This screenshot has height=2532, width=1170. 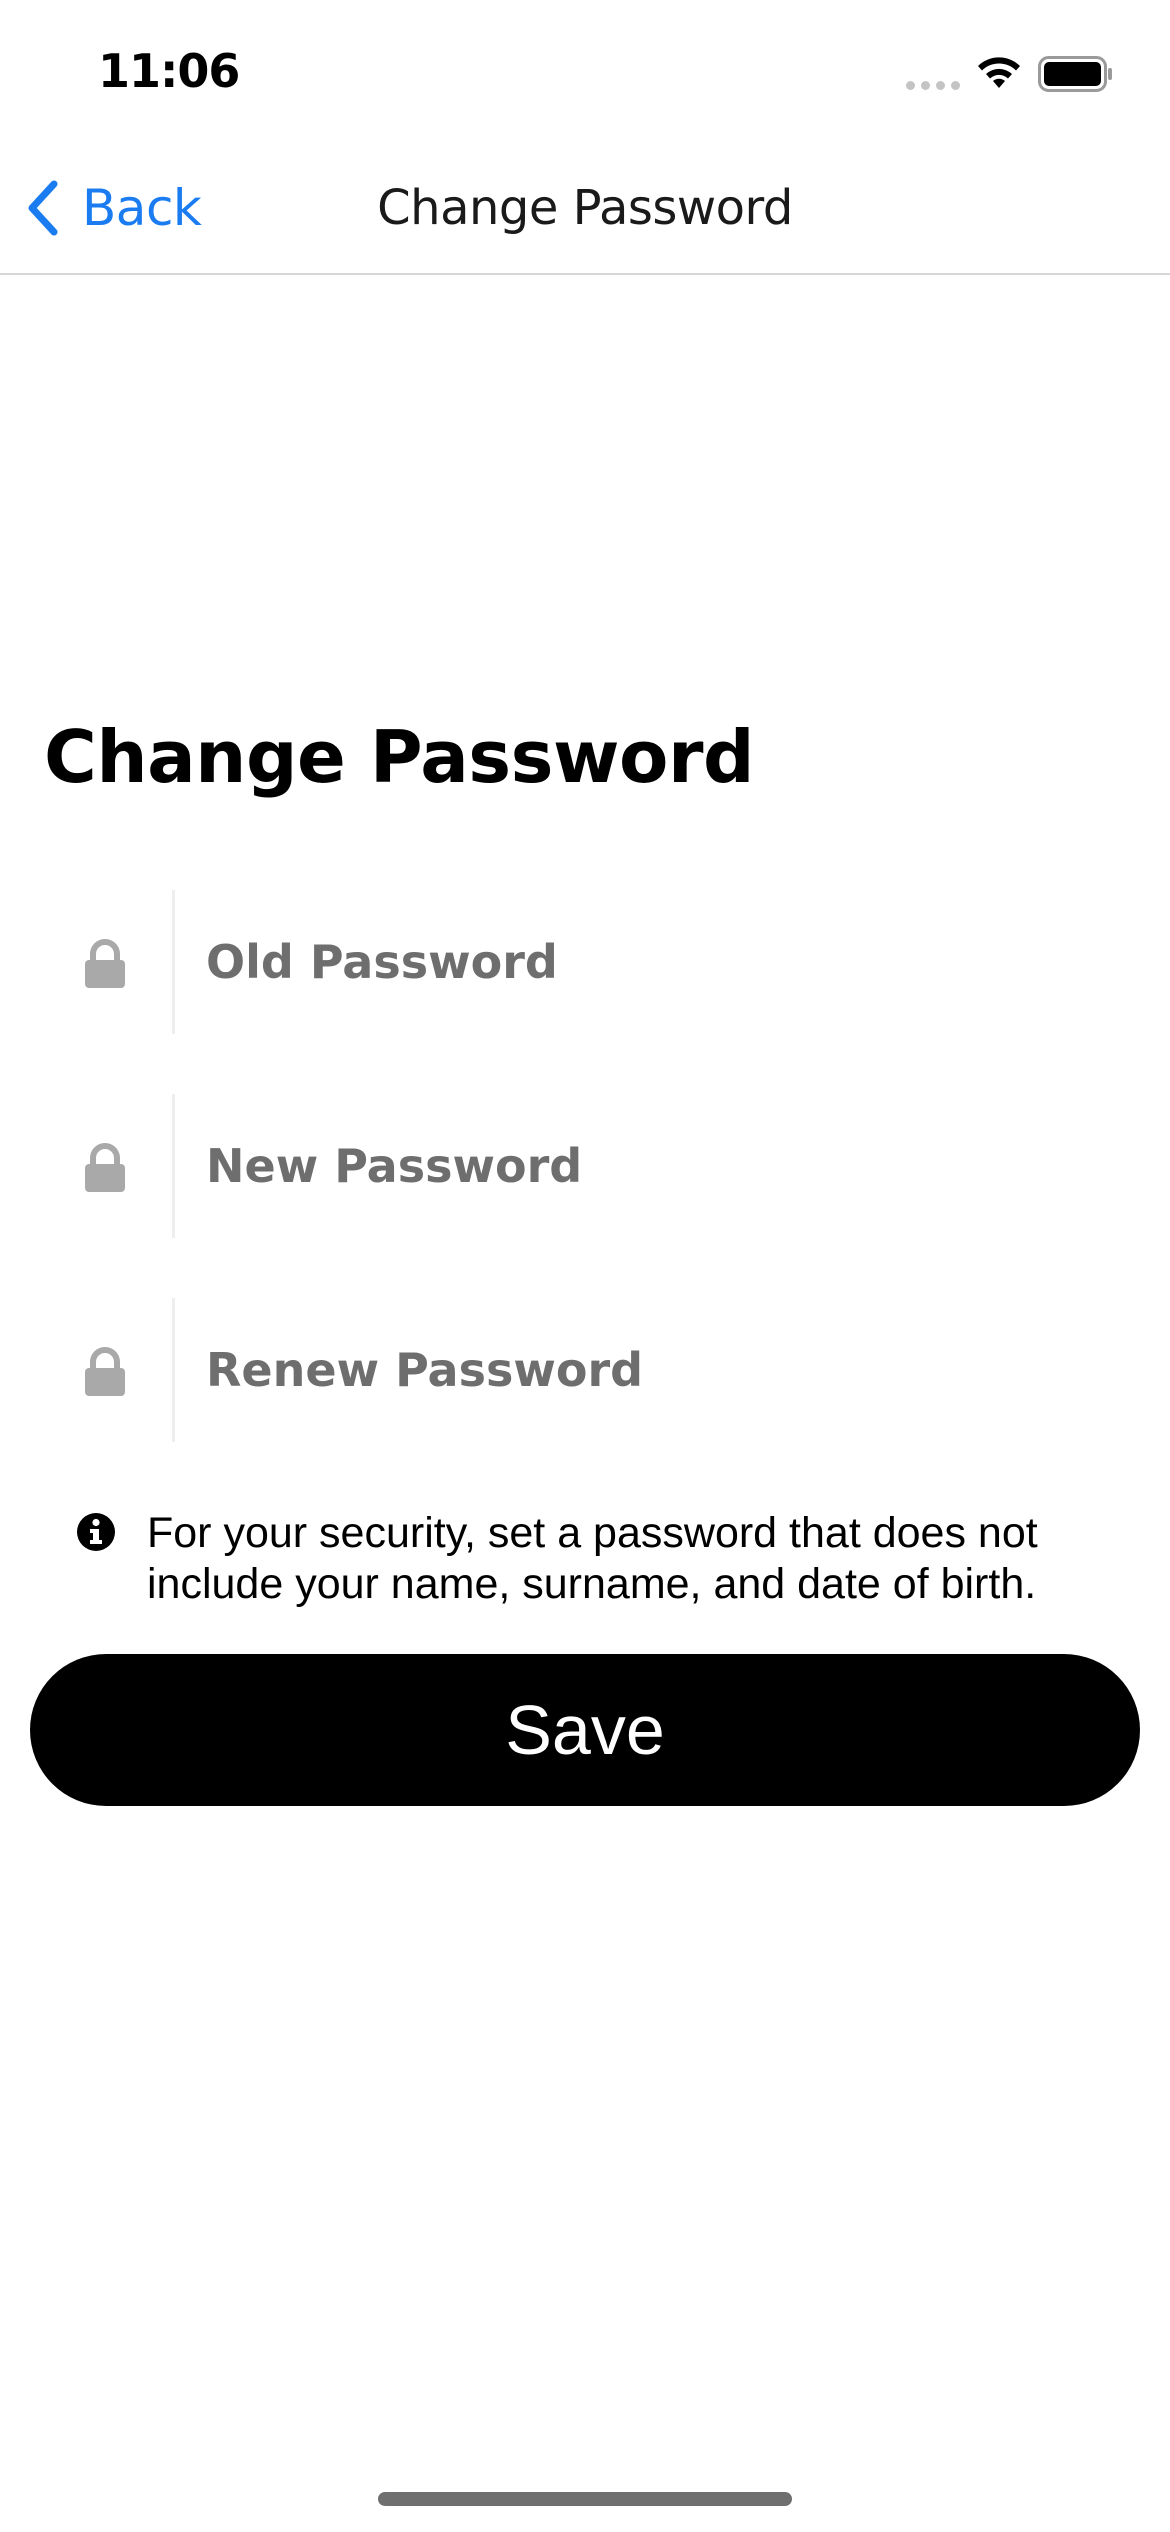 I want to click on renew-password-field, so click(x=585, y=1370).